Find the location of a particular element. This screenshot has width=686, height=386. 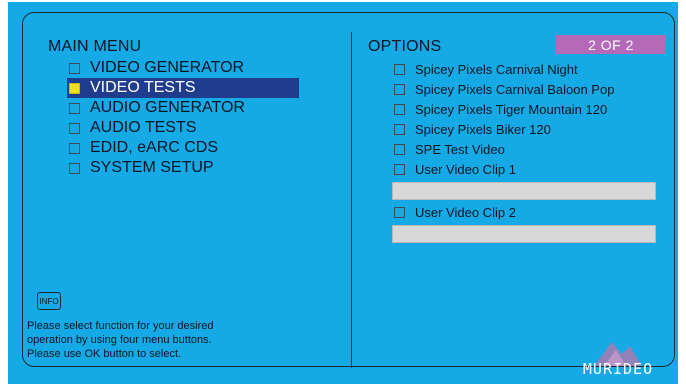

option-label: SPE Test Video is located at coordinates (460, 149).